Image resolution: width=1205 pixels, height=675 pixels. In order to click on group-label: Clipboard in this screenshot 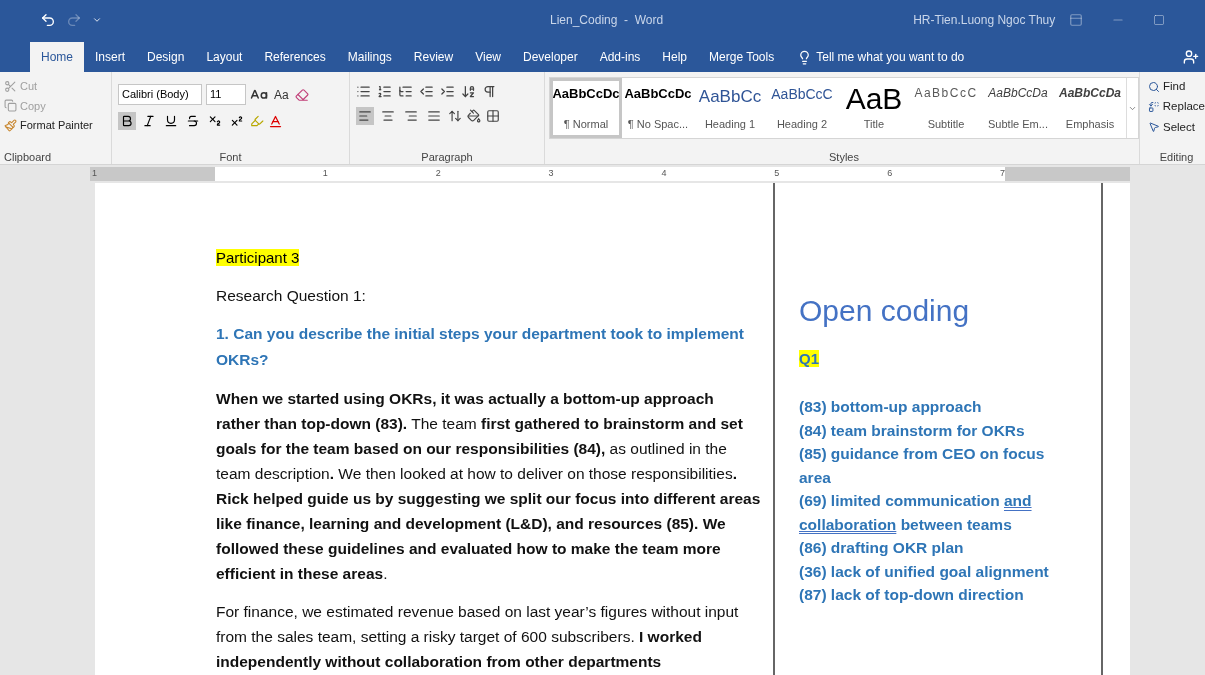, I will do `click(28, 157)`.